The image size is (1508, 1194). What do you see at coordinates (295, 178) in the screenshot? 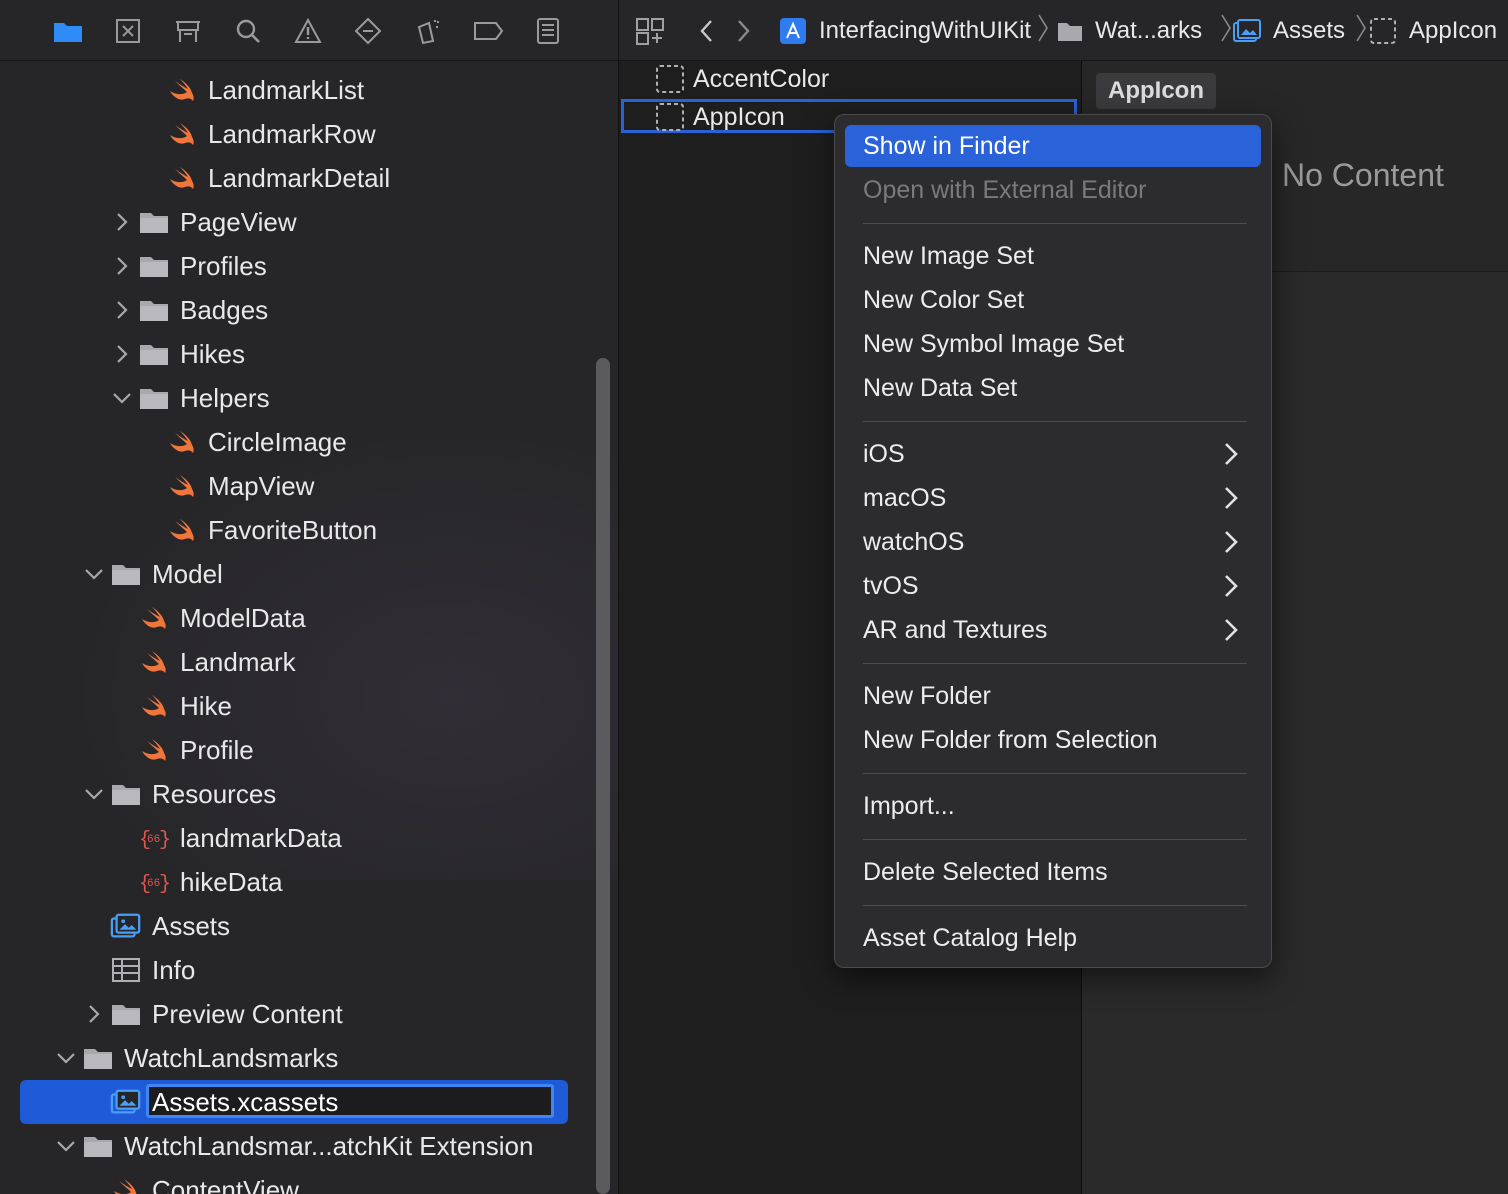
I see `tree-row: LandmarkDetail` at bounding box center [295, 178].